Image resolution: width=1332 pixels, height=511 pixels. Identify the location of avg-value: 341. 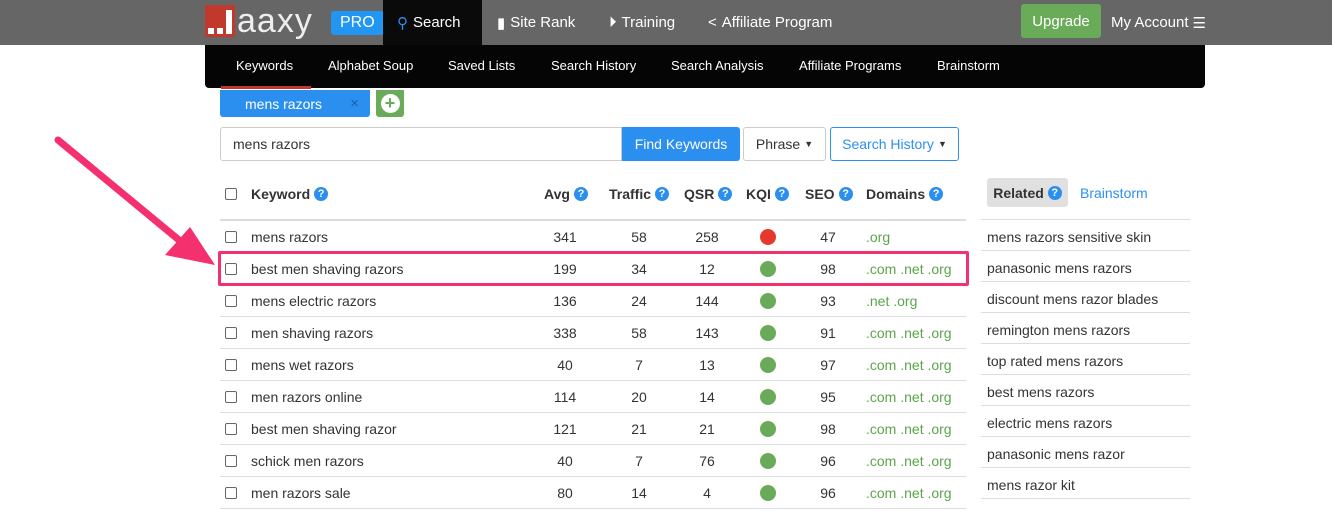
(565, 237).